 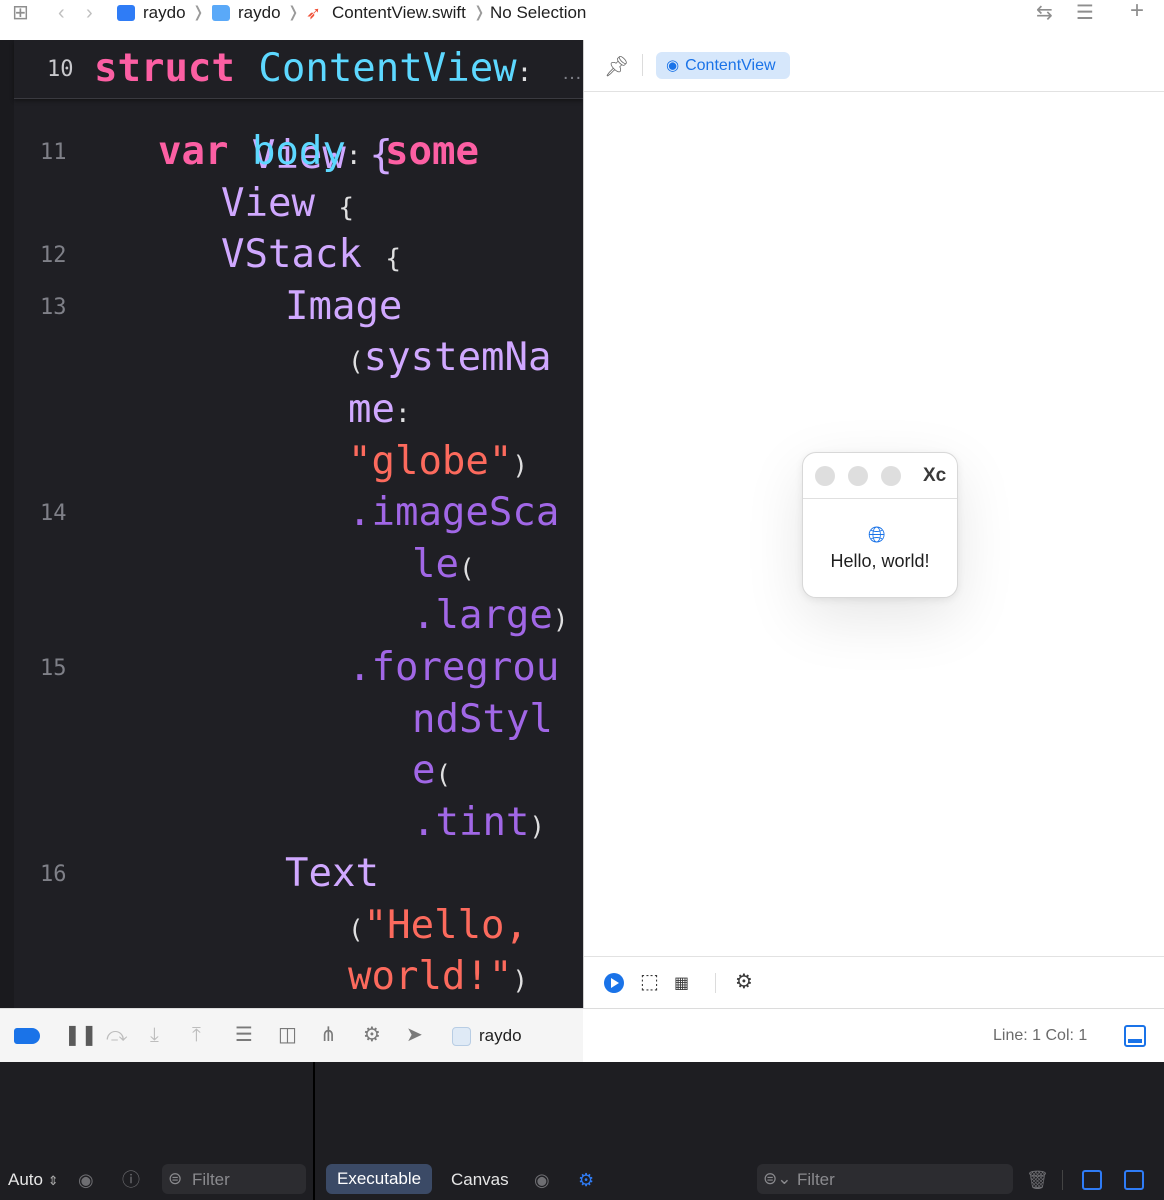 I want to click on preview-window-title: Xc, so click(x=935, y=475).